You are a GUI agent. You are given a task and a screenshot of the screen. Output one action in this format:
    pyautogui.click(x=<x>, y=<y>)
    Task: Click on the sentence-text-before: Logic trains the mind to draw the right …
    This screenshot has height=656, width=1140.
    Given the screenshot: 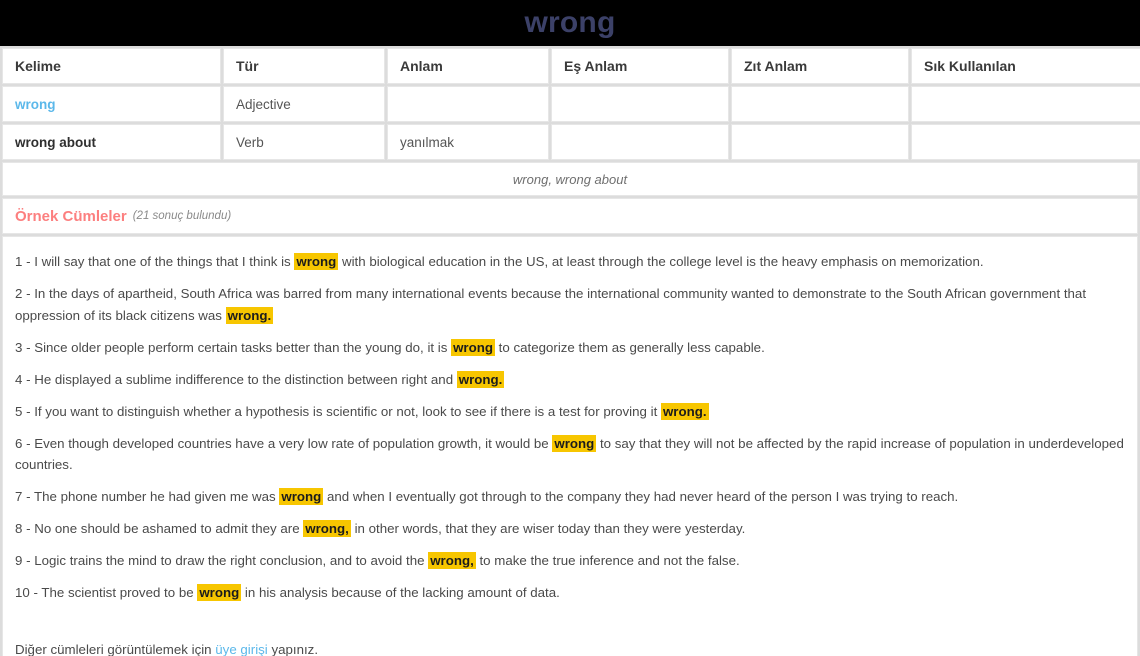 What is the action you would take?
    pyautogui.click(x=231, y=561)
    